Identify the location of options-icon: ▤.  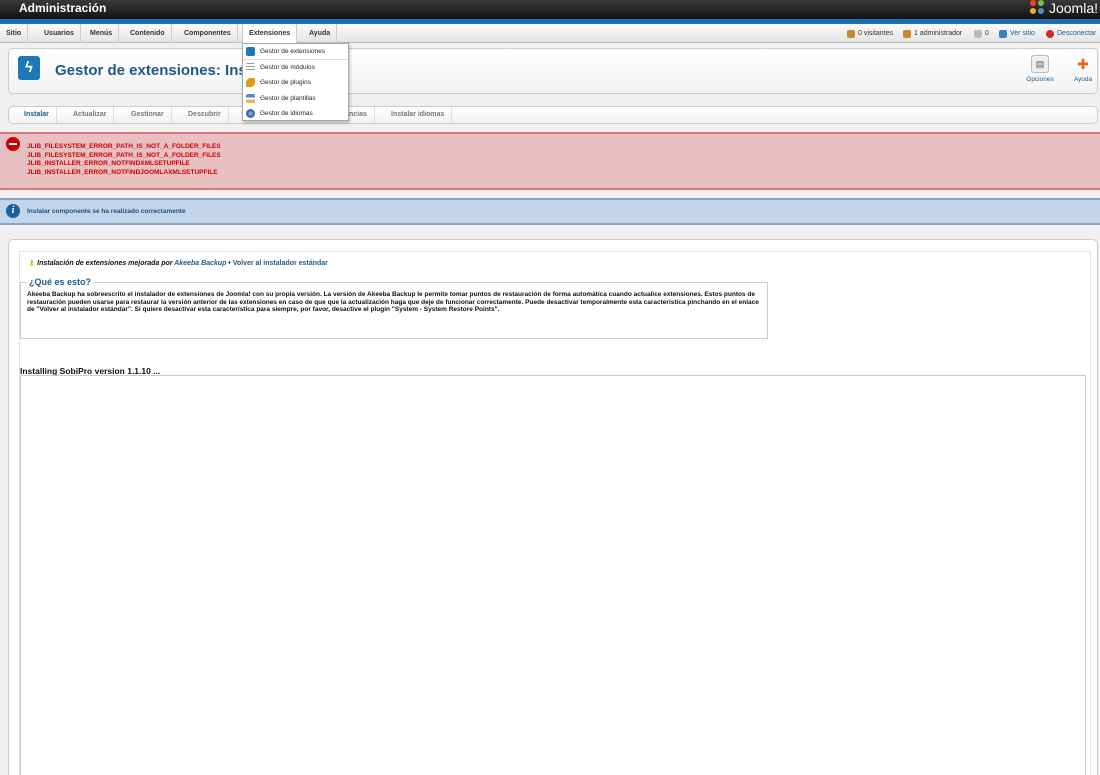
(1040, 64).